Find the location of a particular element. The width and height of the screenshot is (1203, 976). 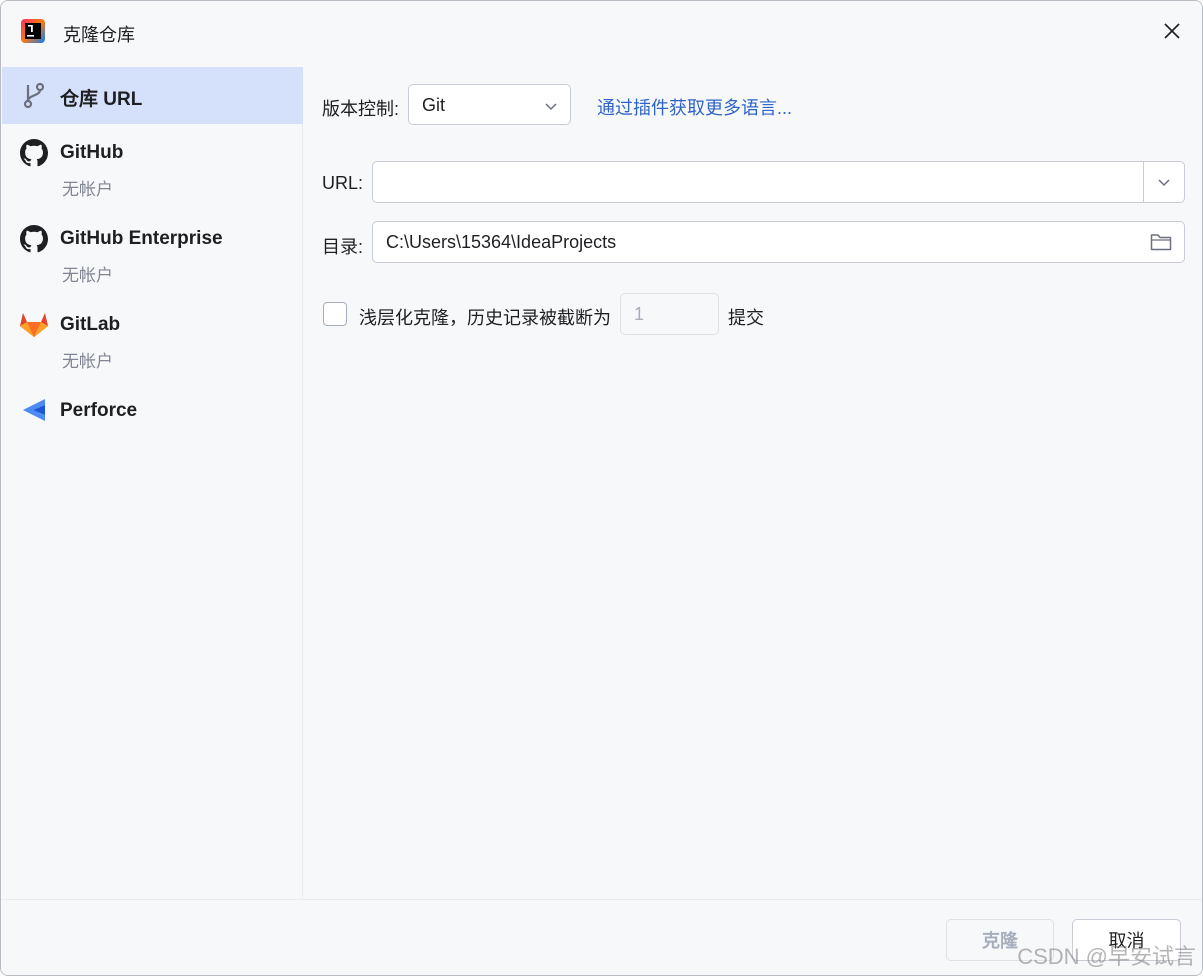

shallow-clone-label: 浅层化克隆，历史记录被截断为 is located at coordinates (485, 318).